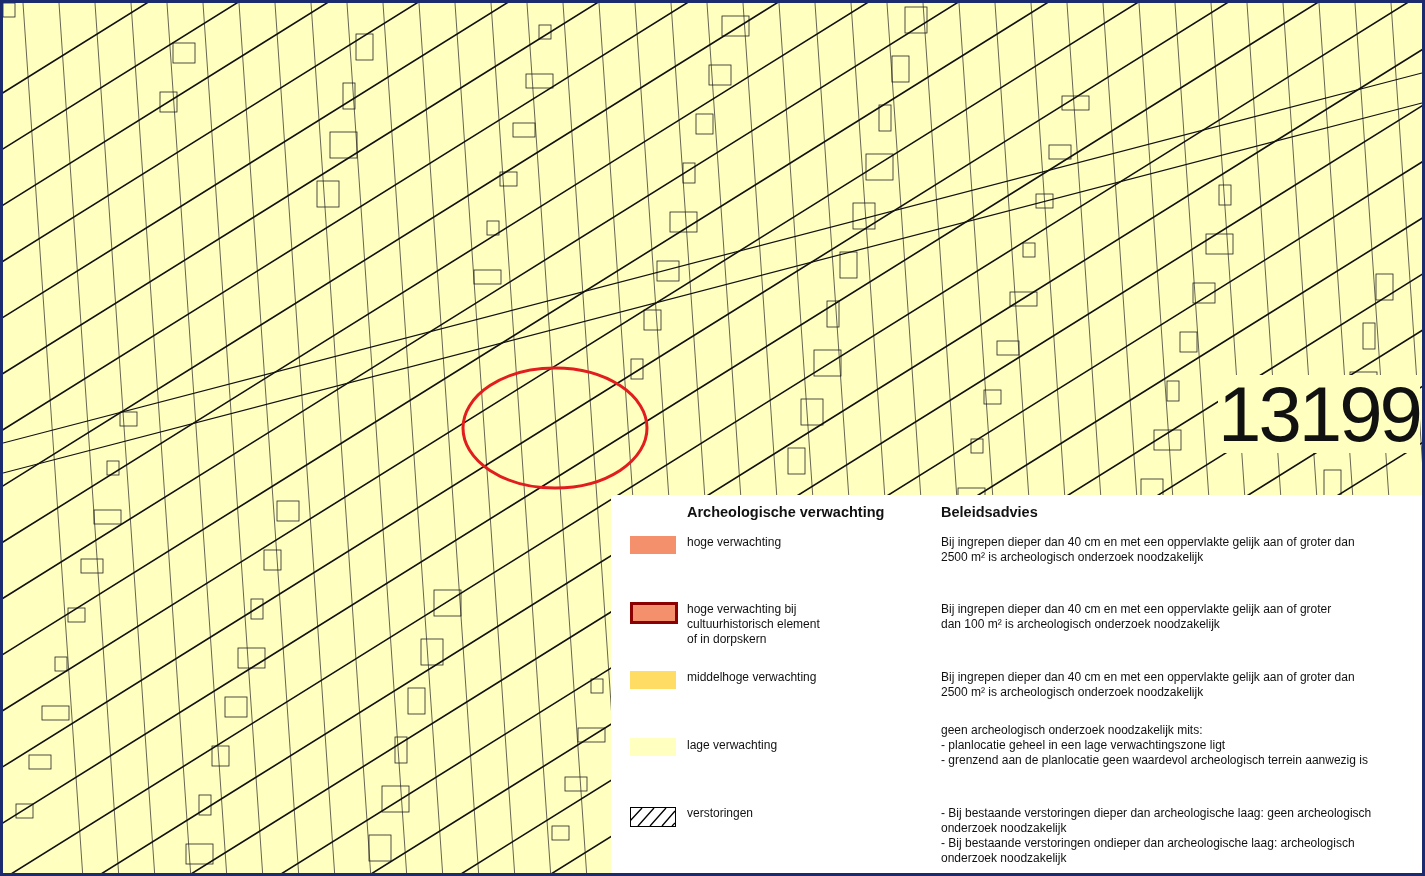 This screenshot has height=876, width=1425. Describe the element at coordinates (1137, 617) in the screenshot. I see `advice-text: Bij ingrepen dieper dan 40 cm en met een oppervlakte gelijk aan of groter dan 100 m² is archeologisch onderzoek noodzakelijk` at that location.